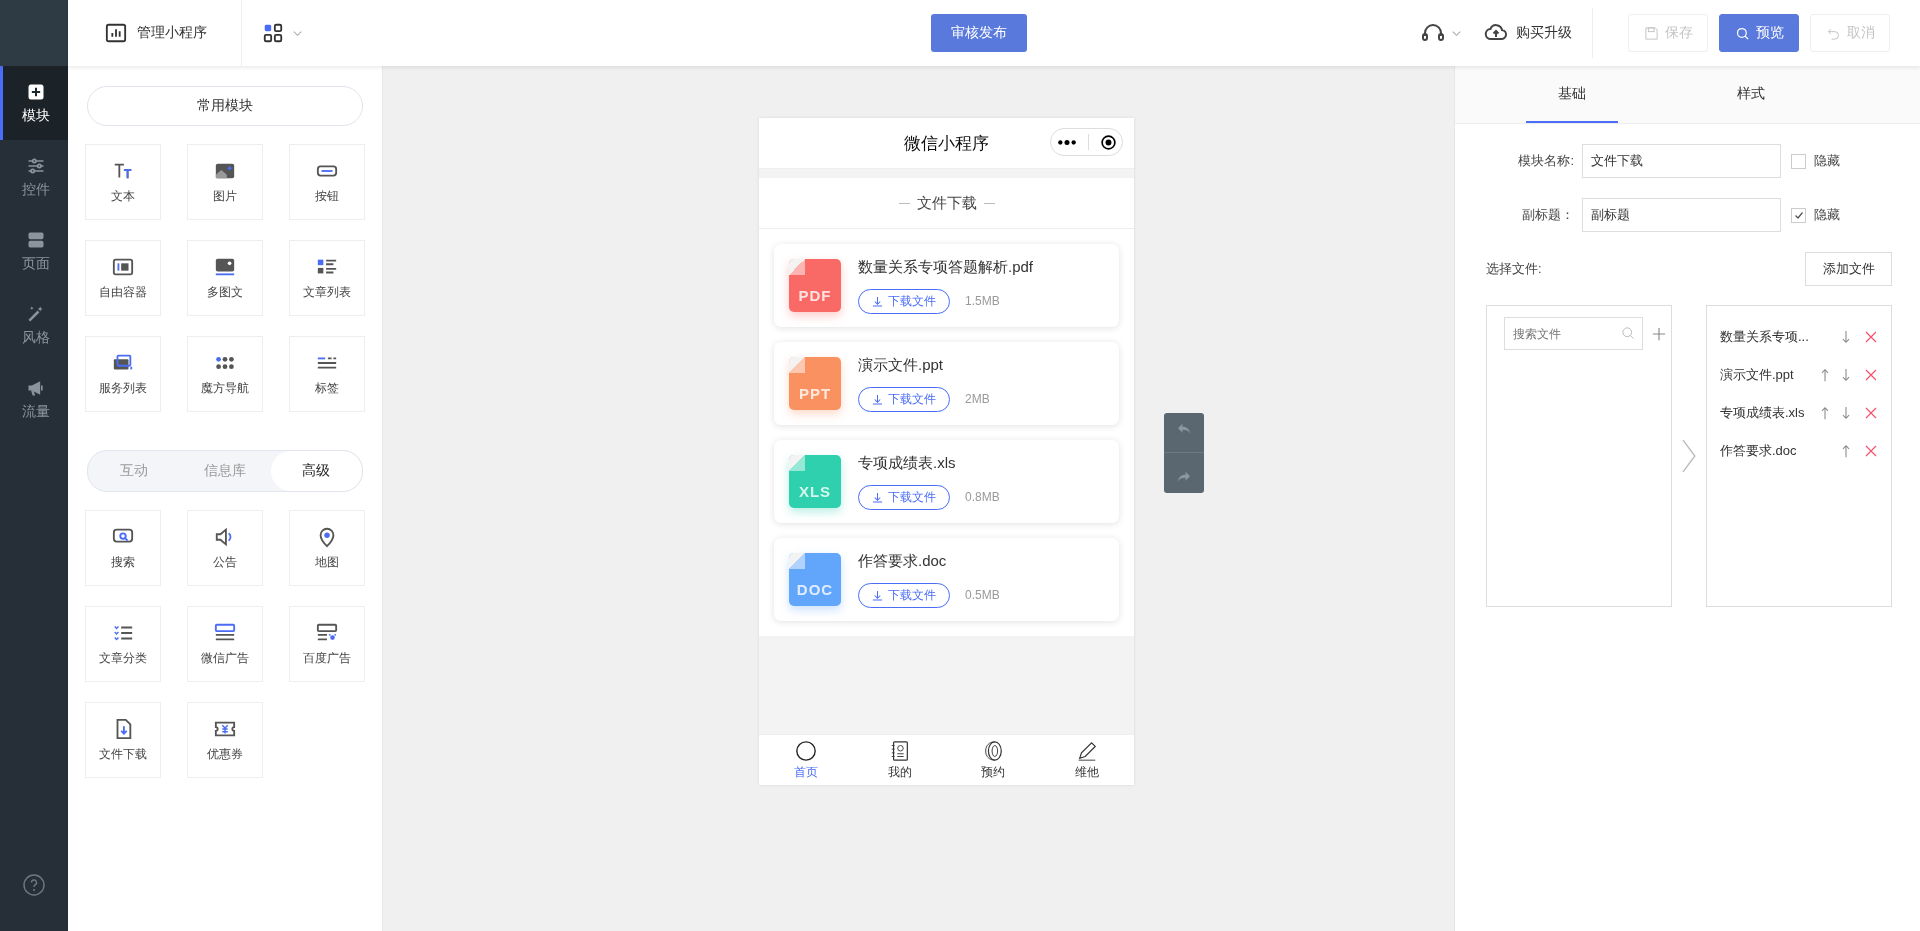 The height and width of the screenshot is (931, 1920). What do you see at coordinates (815, 383) in the screenshot?
I see `file-type-icon: PPT` at bounding box center [815, 383].